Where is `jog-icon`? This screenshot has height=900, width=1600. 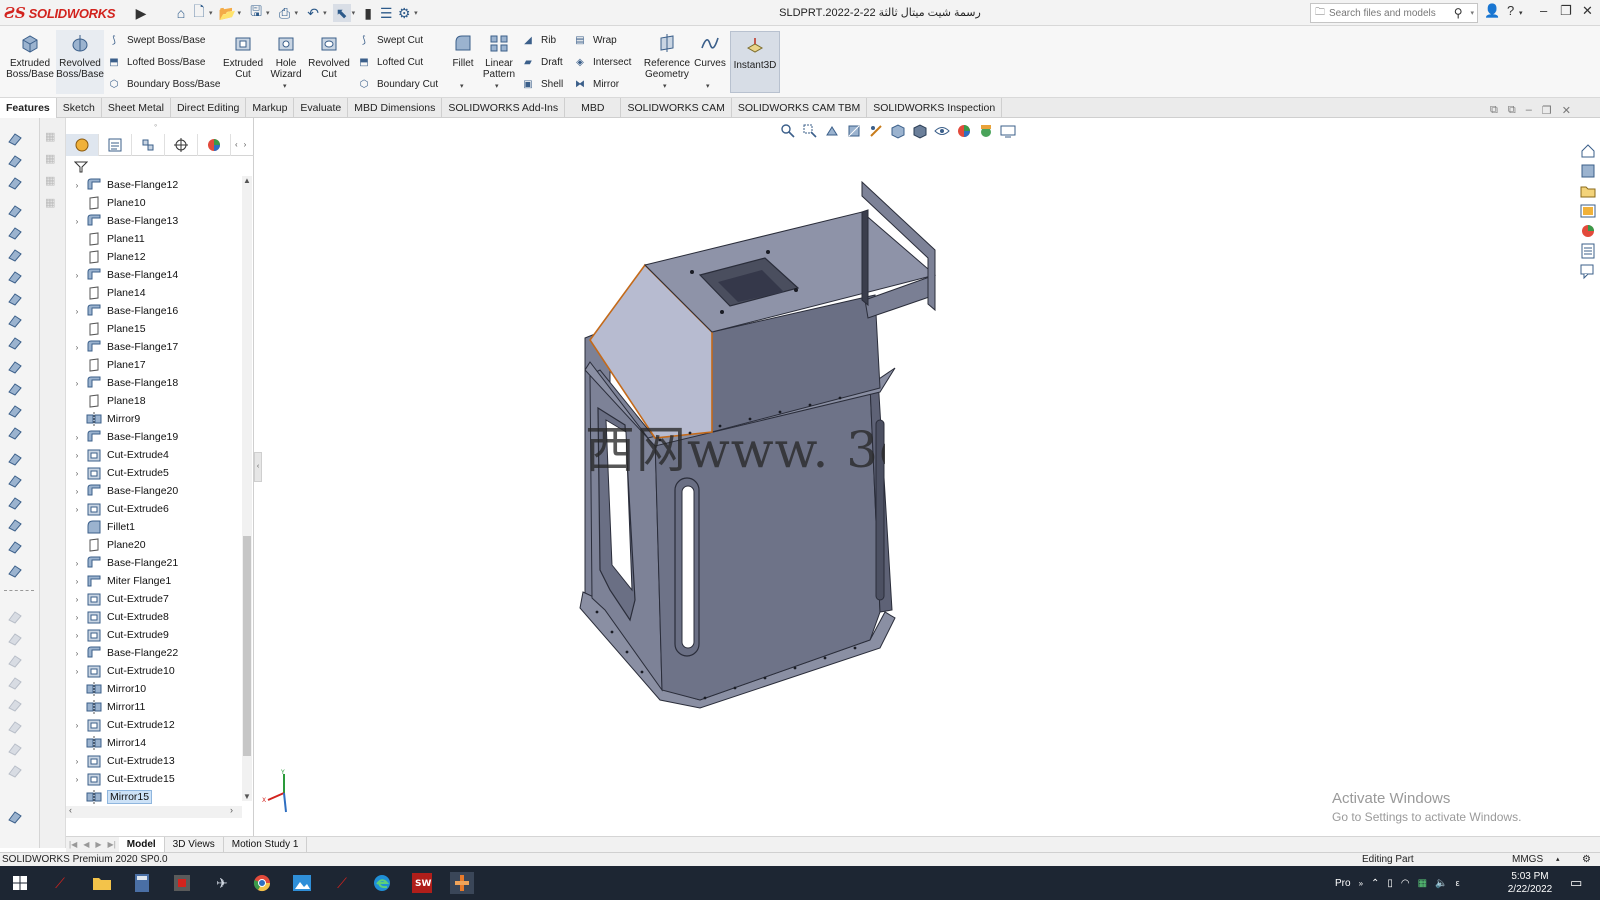
jog-icon is located at coordinates (15, 277).